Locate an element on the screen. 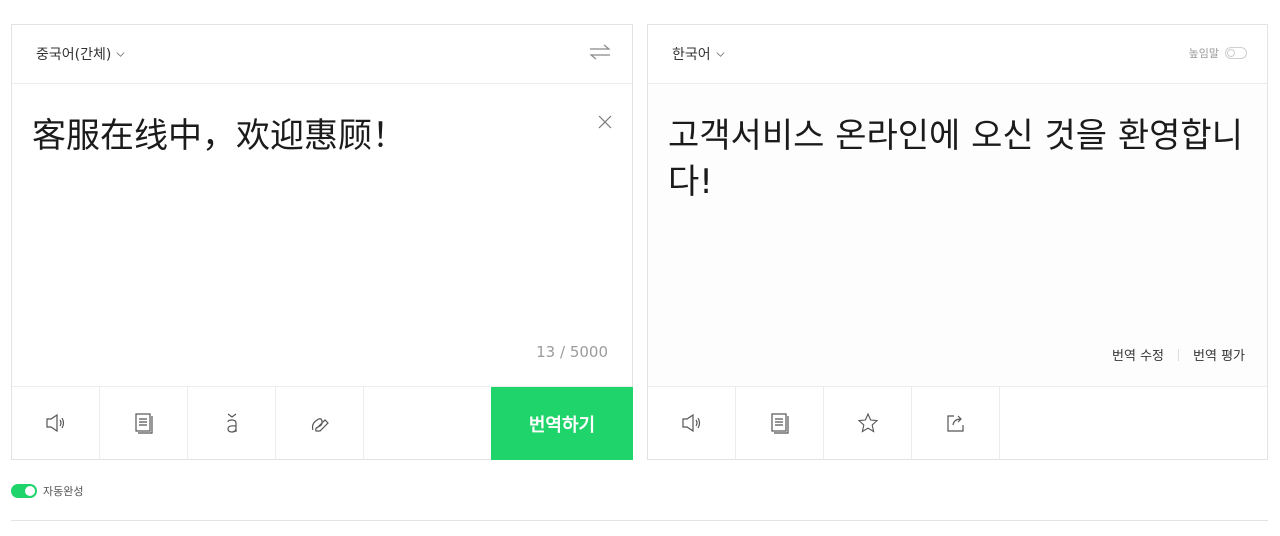  edit-links: 번역 수정 번역 평가 is located at coordinates (1178, 354).